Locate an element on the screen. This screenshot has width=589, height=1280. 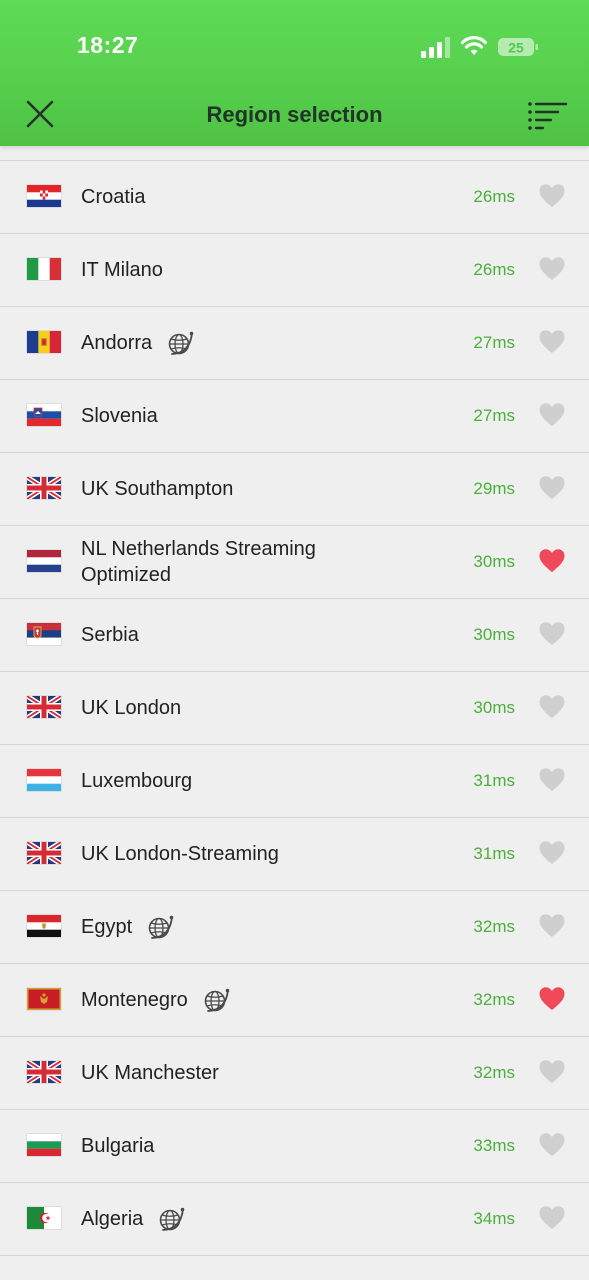
andorra-flag-icon is located at coordinates (44, 342).